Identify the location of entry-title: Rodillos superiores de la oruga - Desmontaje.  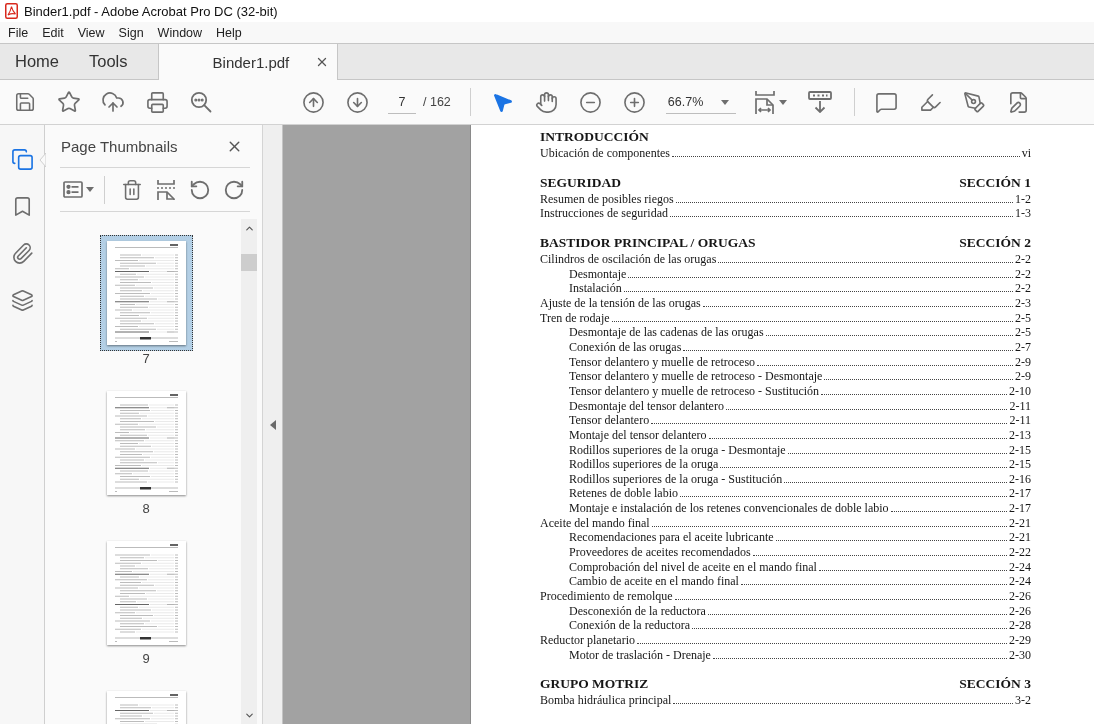
(677, 450).